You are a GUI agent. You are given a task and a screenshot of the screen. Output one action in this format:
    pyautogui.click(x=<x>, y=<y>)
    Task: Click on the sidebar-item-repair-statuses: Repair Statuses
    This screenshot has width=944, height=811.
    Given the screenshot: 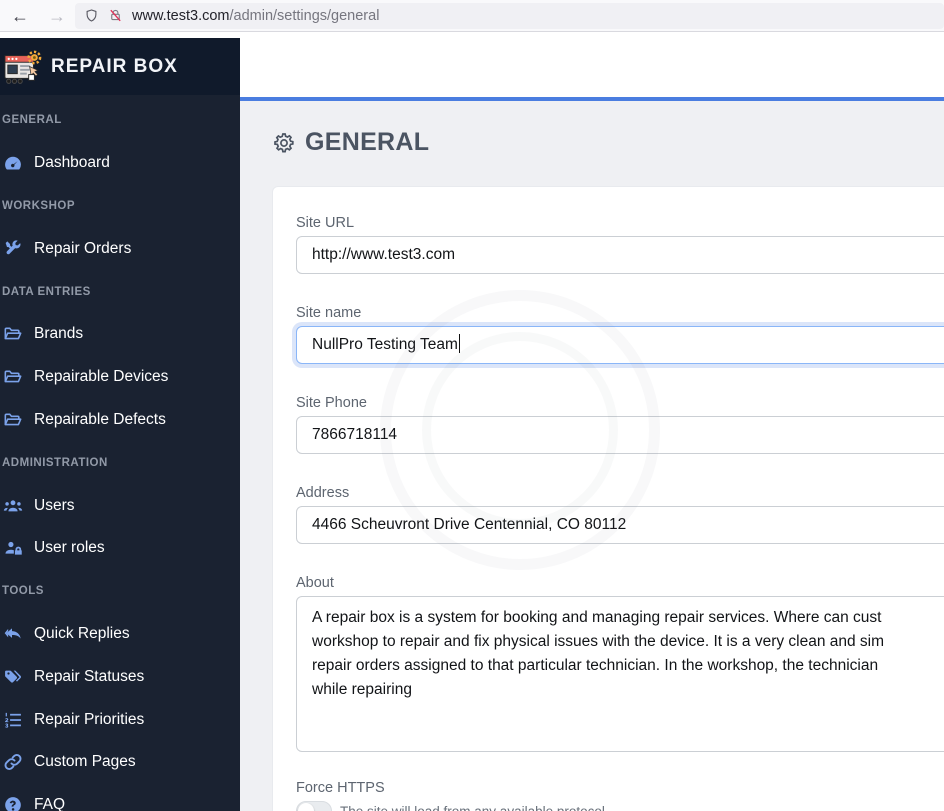 What is the action you would take?
    pyautogui.click(x=120, y=676)
    